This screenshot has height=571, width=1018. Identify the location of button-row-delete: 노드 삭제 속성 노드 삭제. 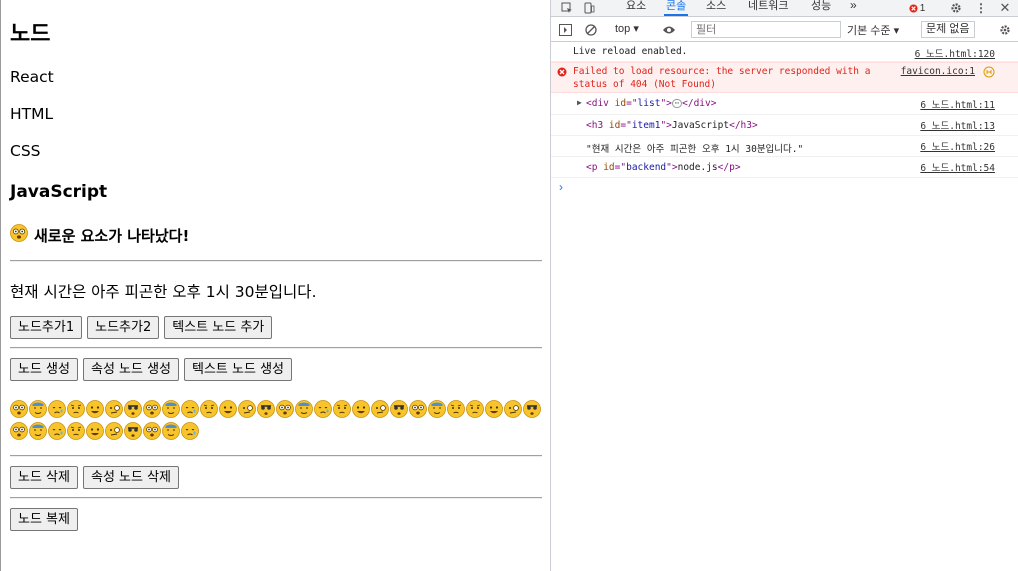
(95, 477).